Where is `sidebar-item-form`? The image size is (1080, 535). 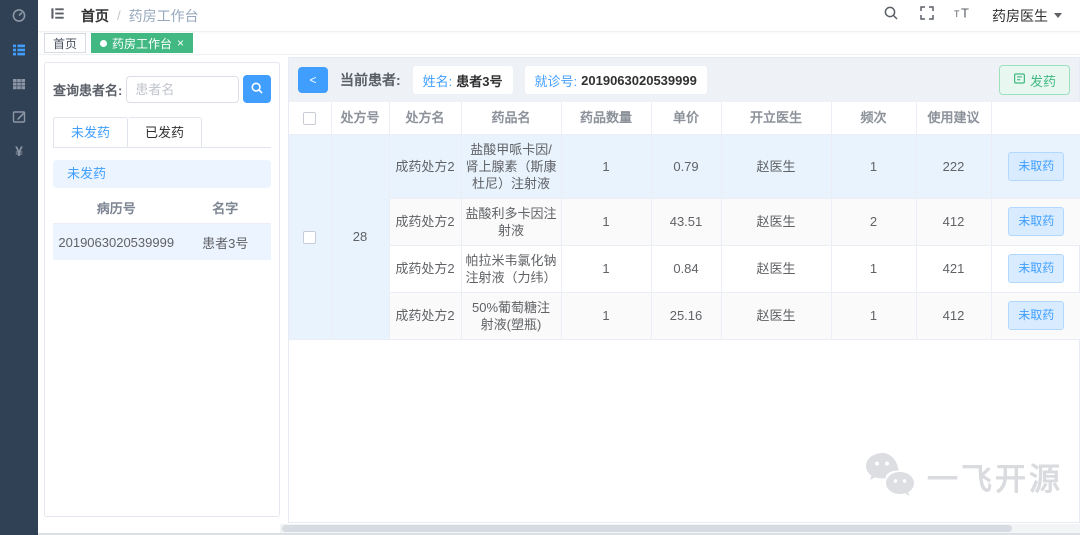 sidebar-item-form is located at coordinates (19, 117).